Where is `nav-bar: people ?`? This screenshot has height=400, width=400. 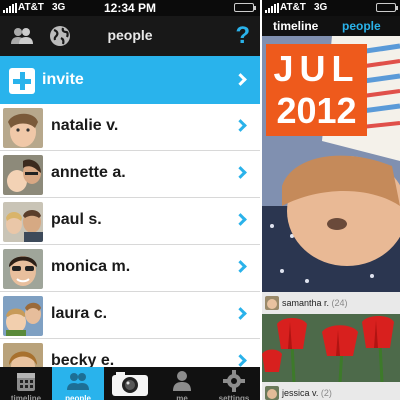 nav-bar: people ? is located at coordinates (130, 36).